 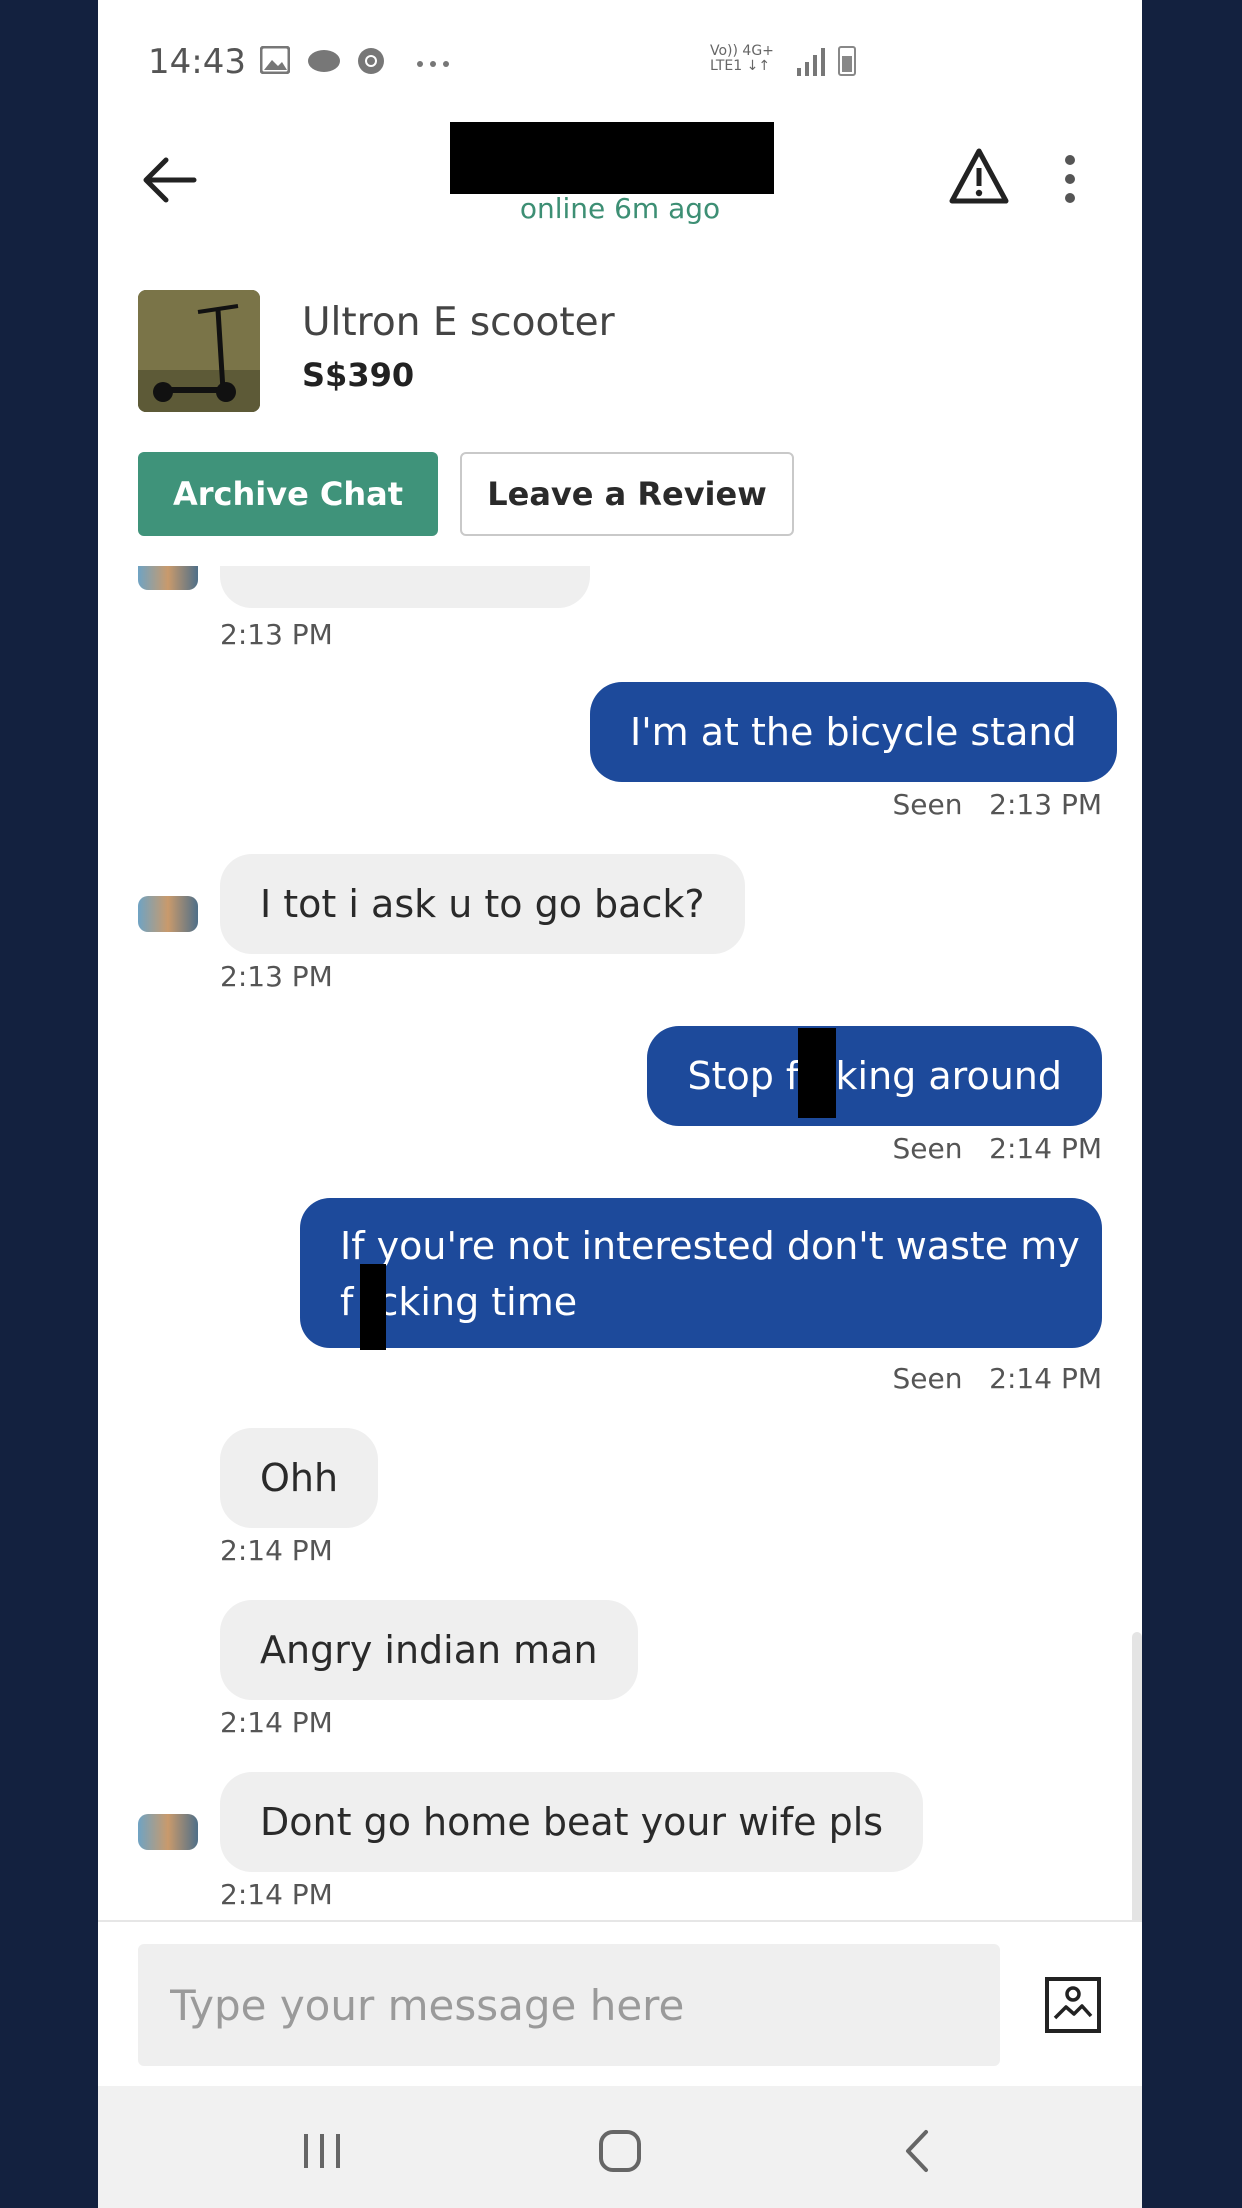 What do you see at coordinates (997, 804) in the screenshot?
I see `message-seen-status: Seen 2:13 PM` at bounding box center [997, 804].